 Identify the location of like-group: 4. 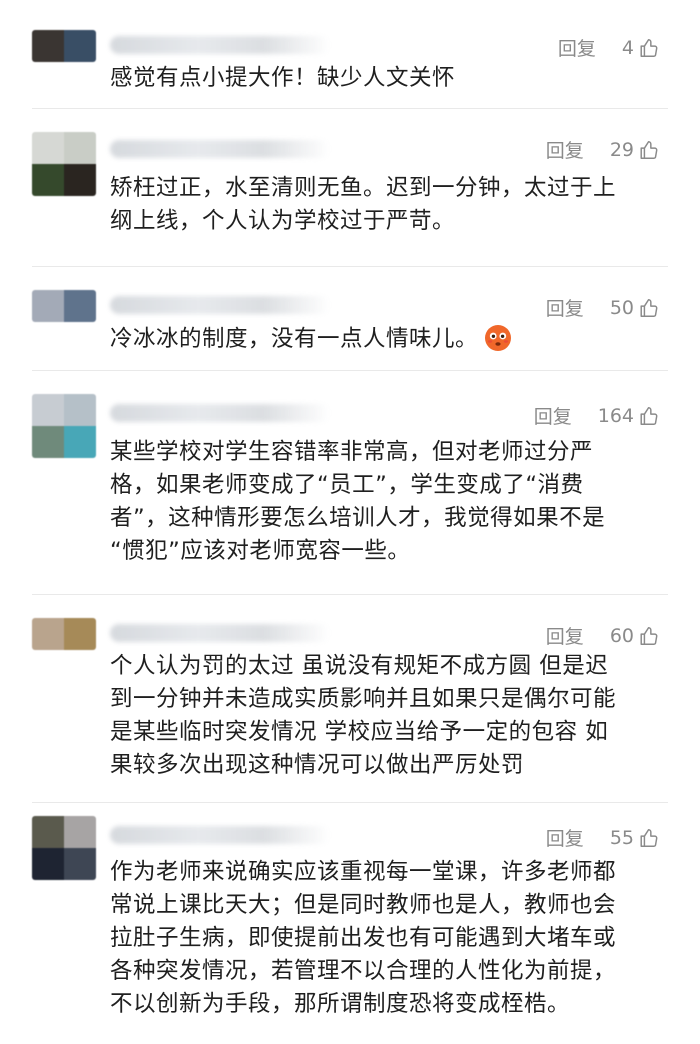
(641, 48).